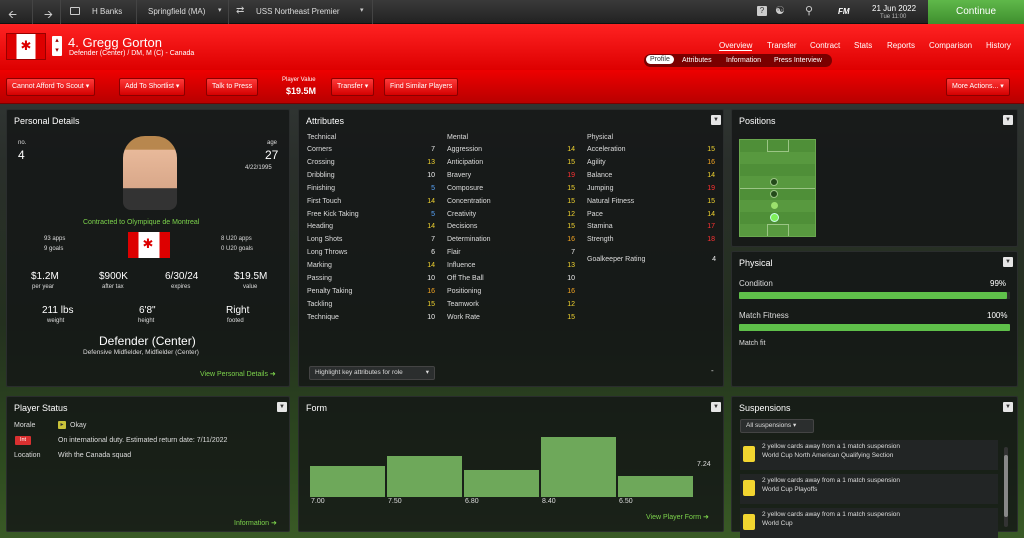 This screenshot has height=538, width=1024. Describe the element at coordinates (324, 201) in the screenshot. I see `attribute-name: First Touch` at that location.